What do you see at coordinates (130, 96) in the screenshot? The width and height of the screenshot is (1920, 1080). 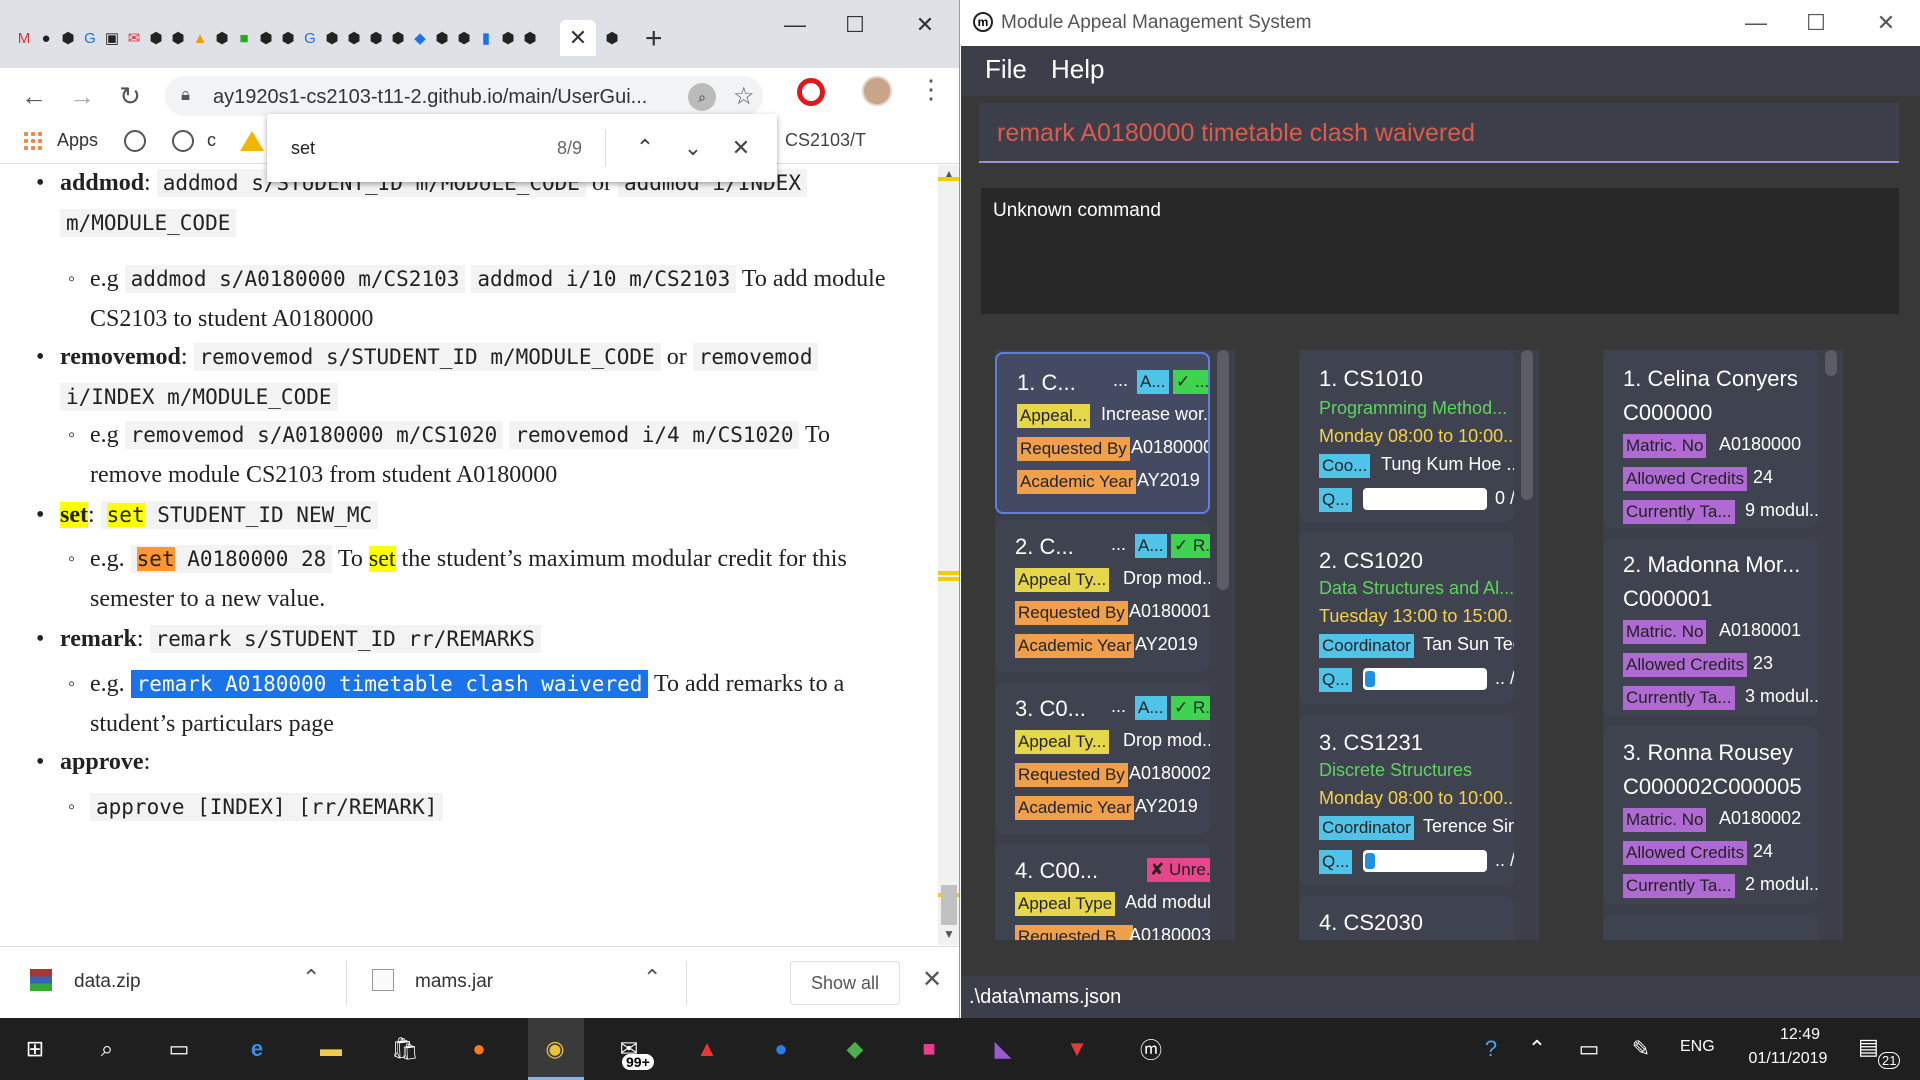 I see `reload-icon: ↻` at bounding box center [130, 96].